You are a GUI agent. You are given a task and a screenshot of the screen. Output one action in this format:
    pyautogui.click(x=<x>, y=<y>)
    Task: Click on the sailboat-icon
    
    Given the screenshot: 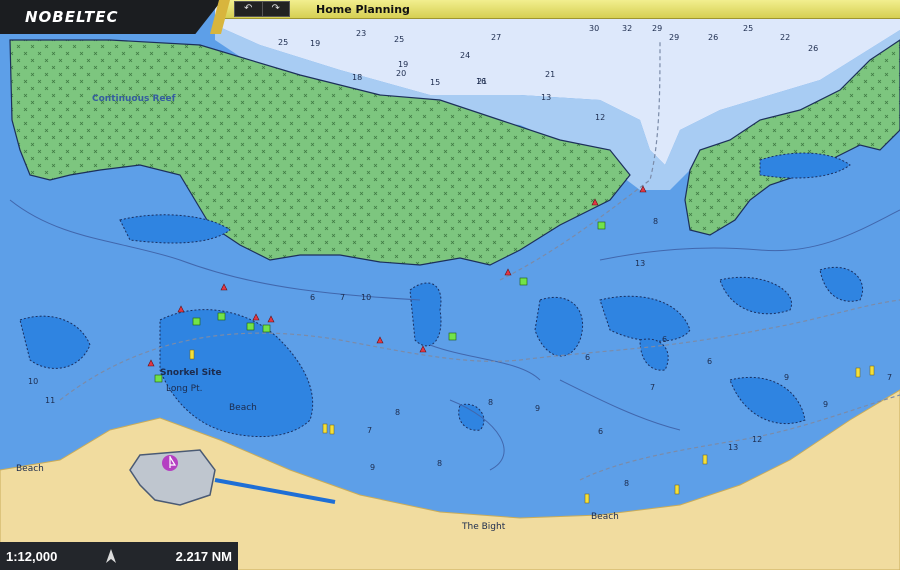 What is the action you would take?
    pyautogui.click(x=170, y=463)
    